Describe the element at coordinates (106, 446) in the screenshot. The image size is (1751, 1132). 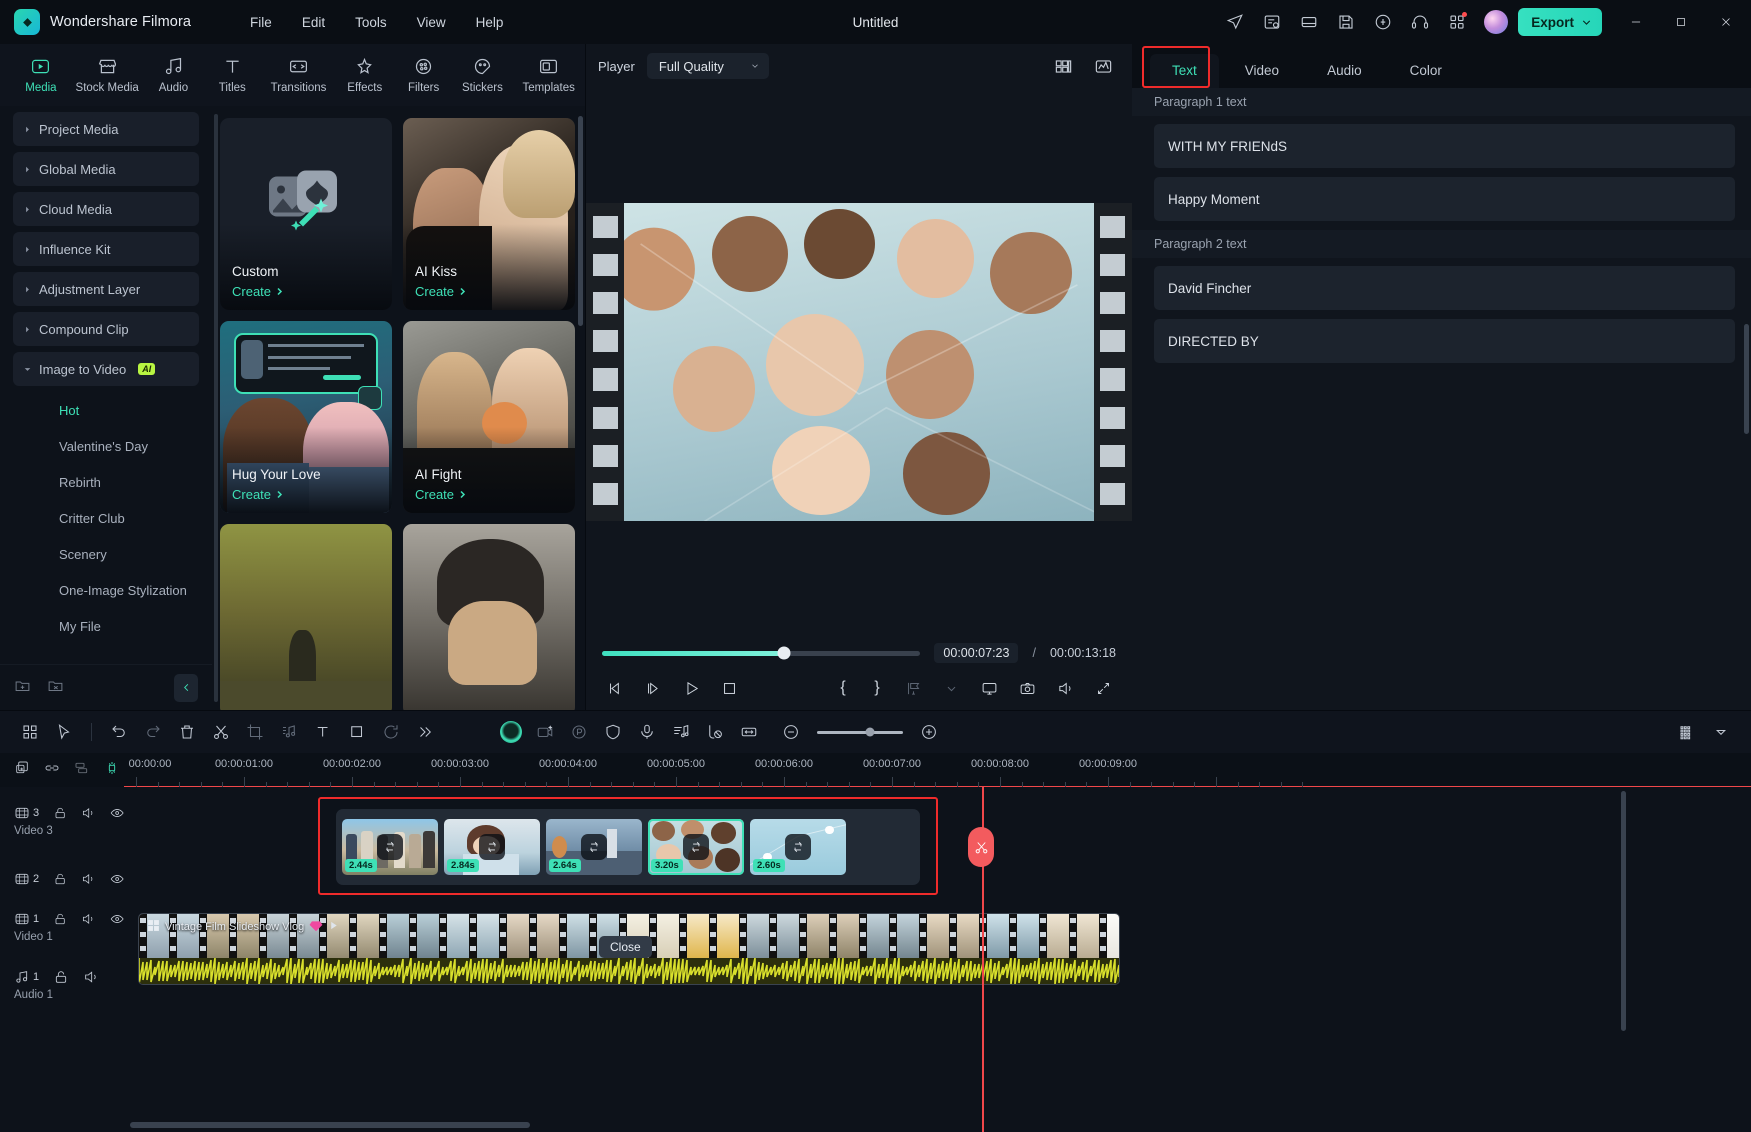
I see `subnav-item-valentines-day: Valentine's Day` at that location.